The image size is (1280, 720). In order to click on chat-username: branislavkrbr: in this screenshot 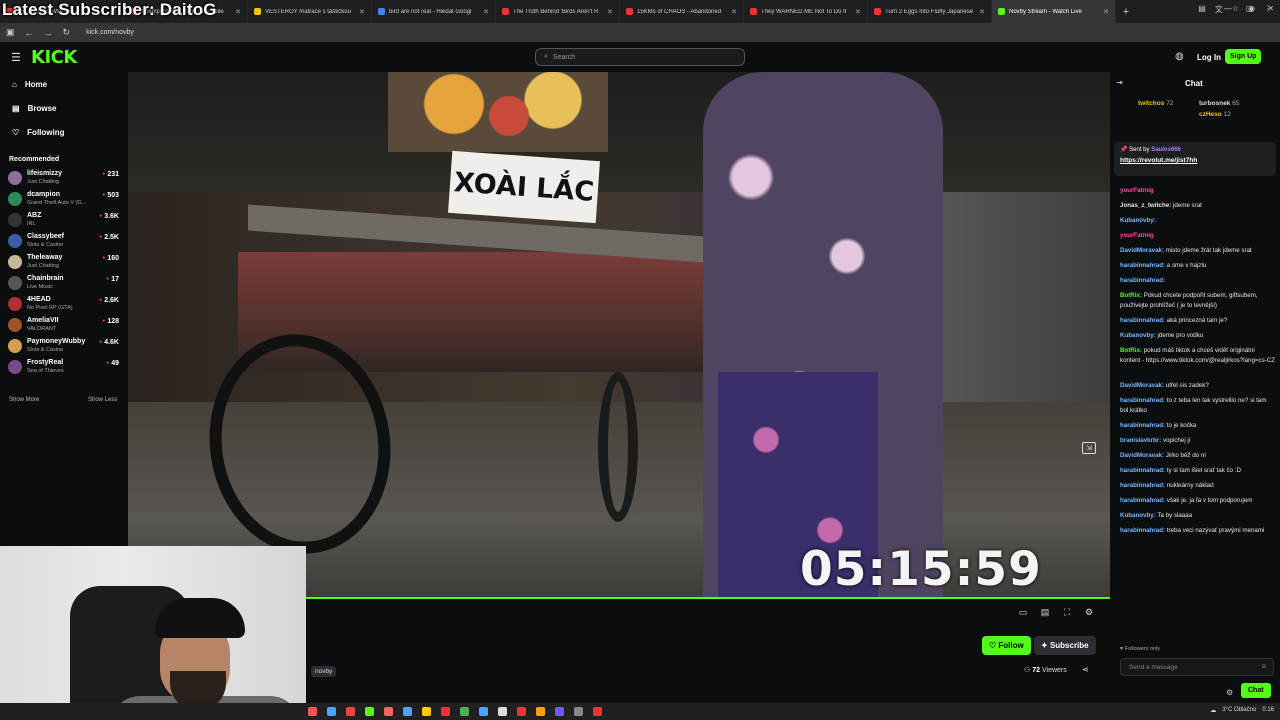, I will do `click(1140, 440)`.